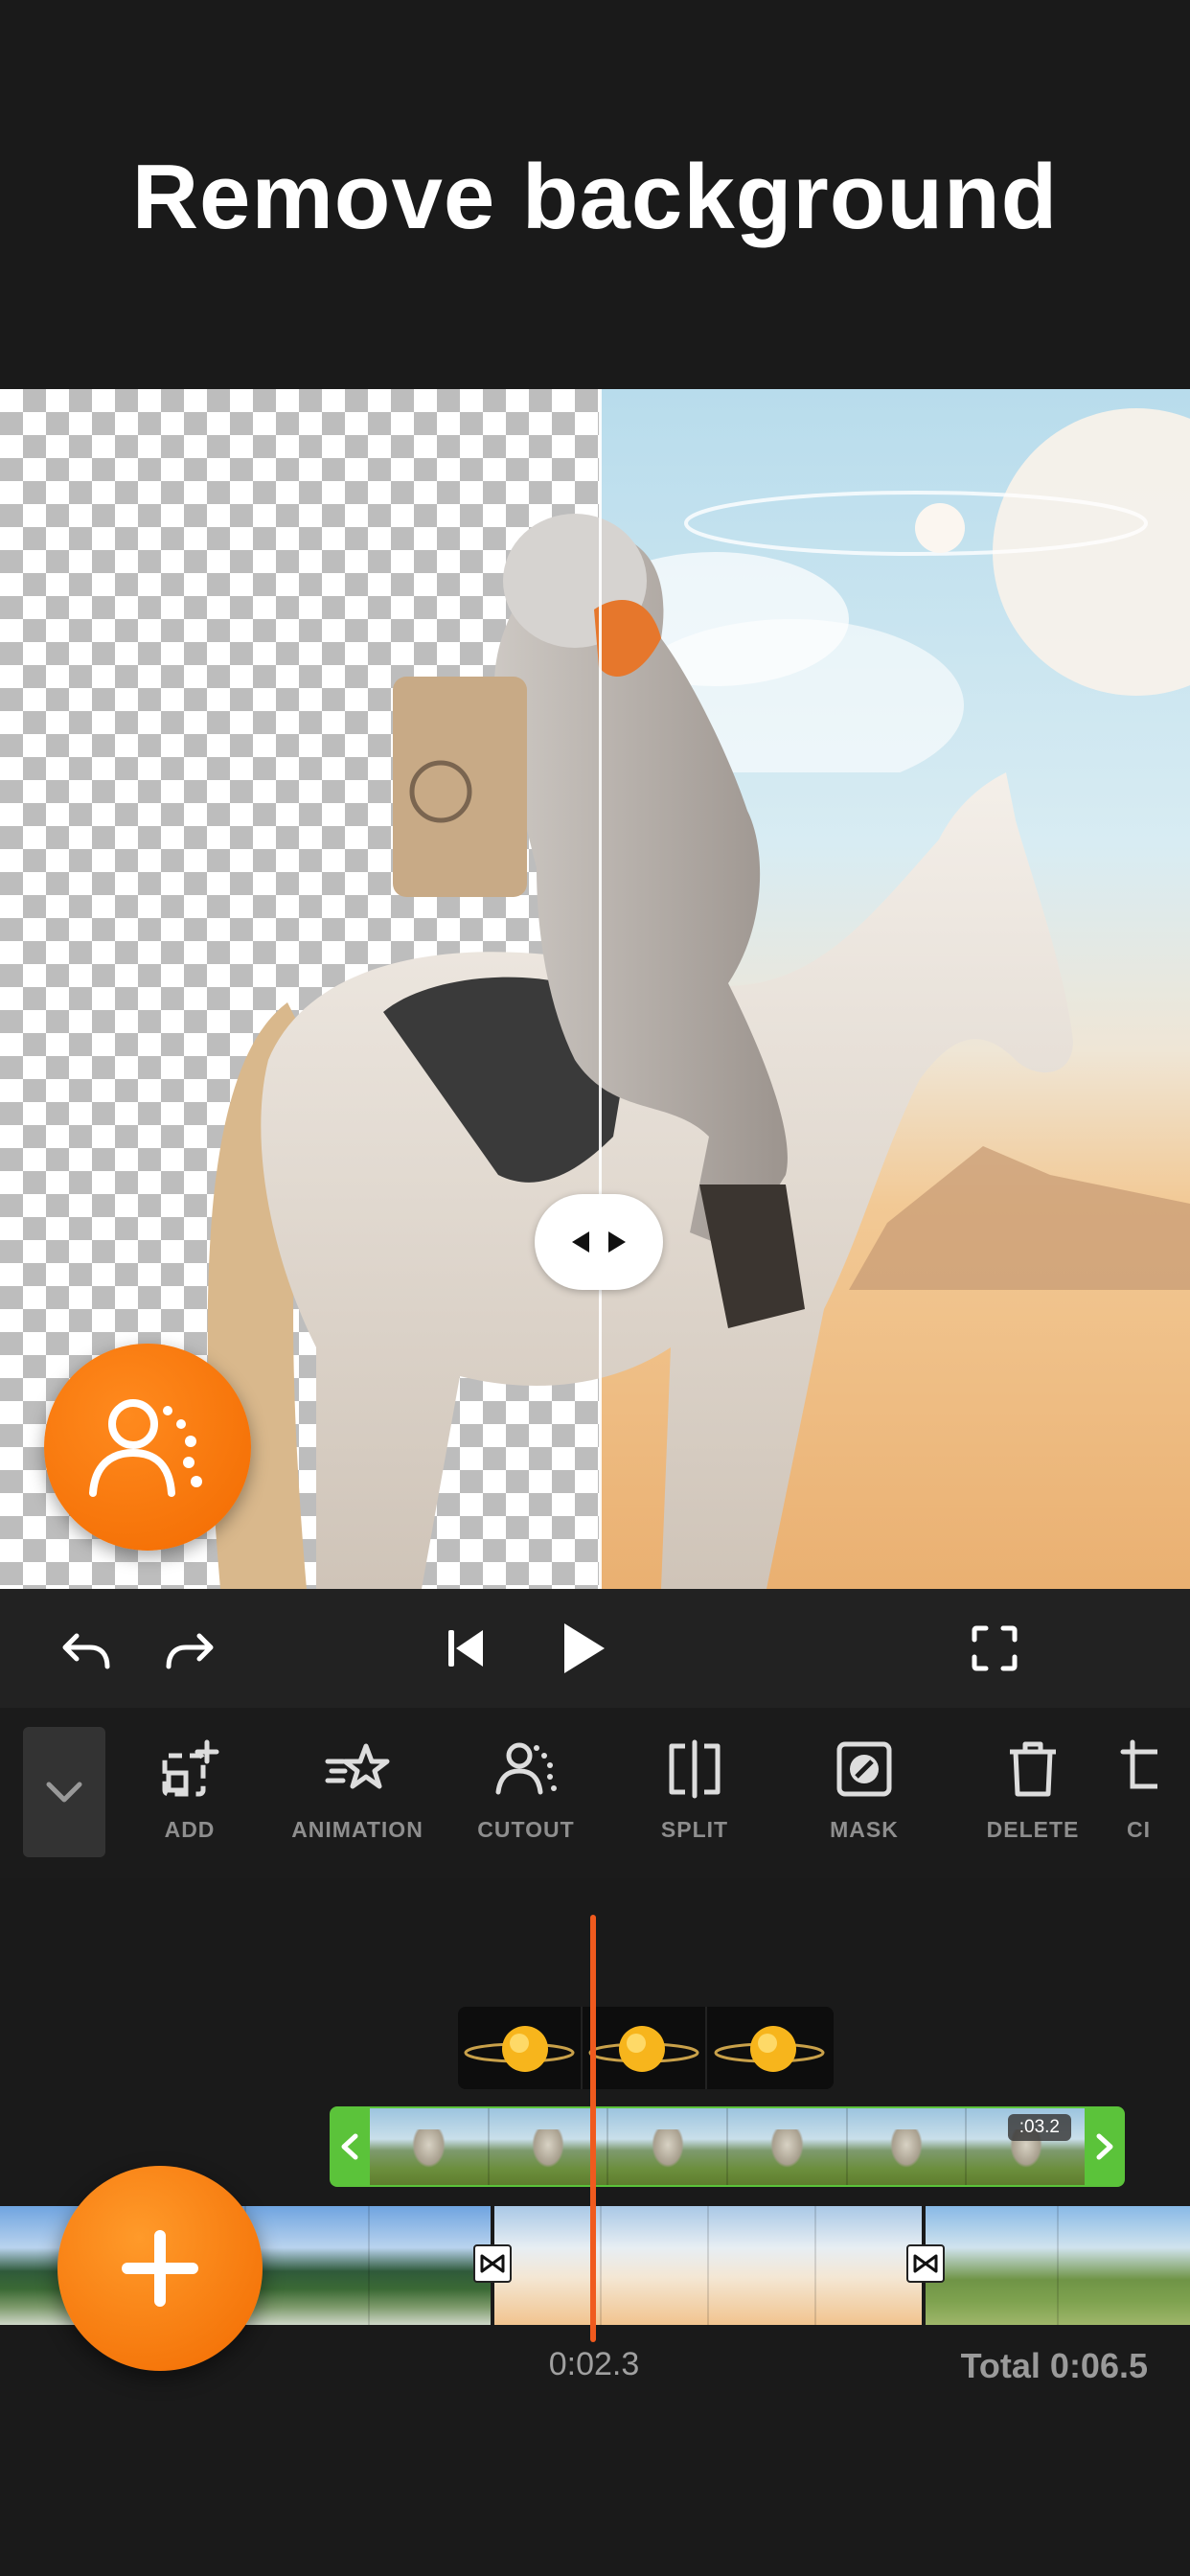  I want to click on overlay-duration-badge: :03.2, so click(1039, 2127).